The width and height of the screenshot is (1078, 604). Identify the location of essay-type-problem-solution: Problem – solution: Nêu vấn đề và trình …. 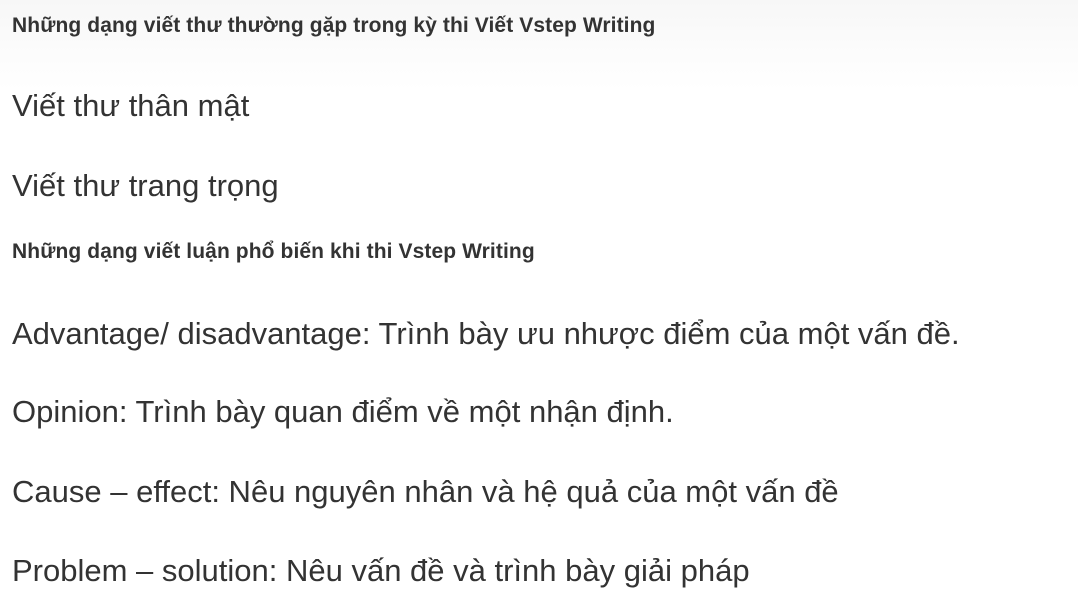
(381, 570).